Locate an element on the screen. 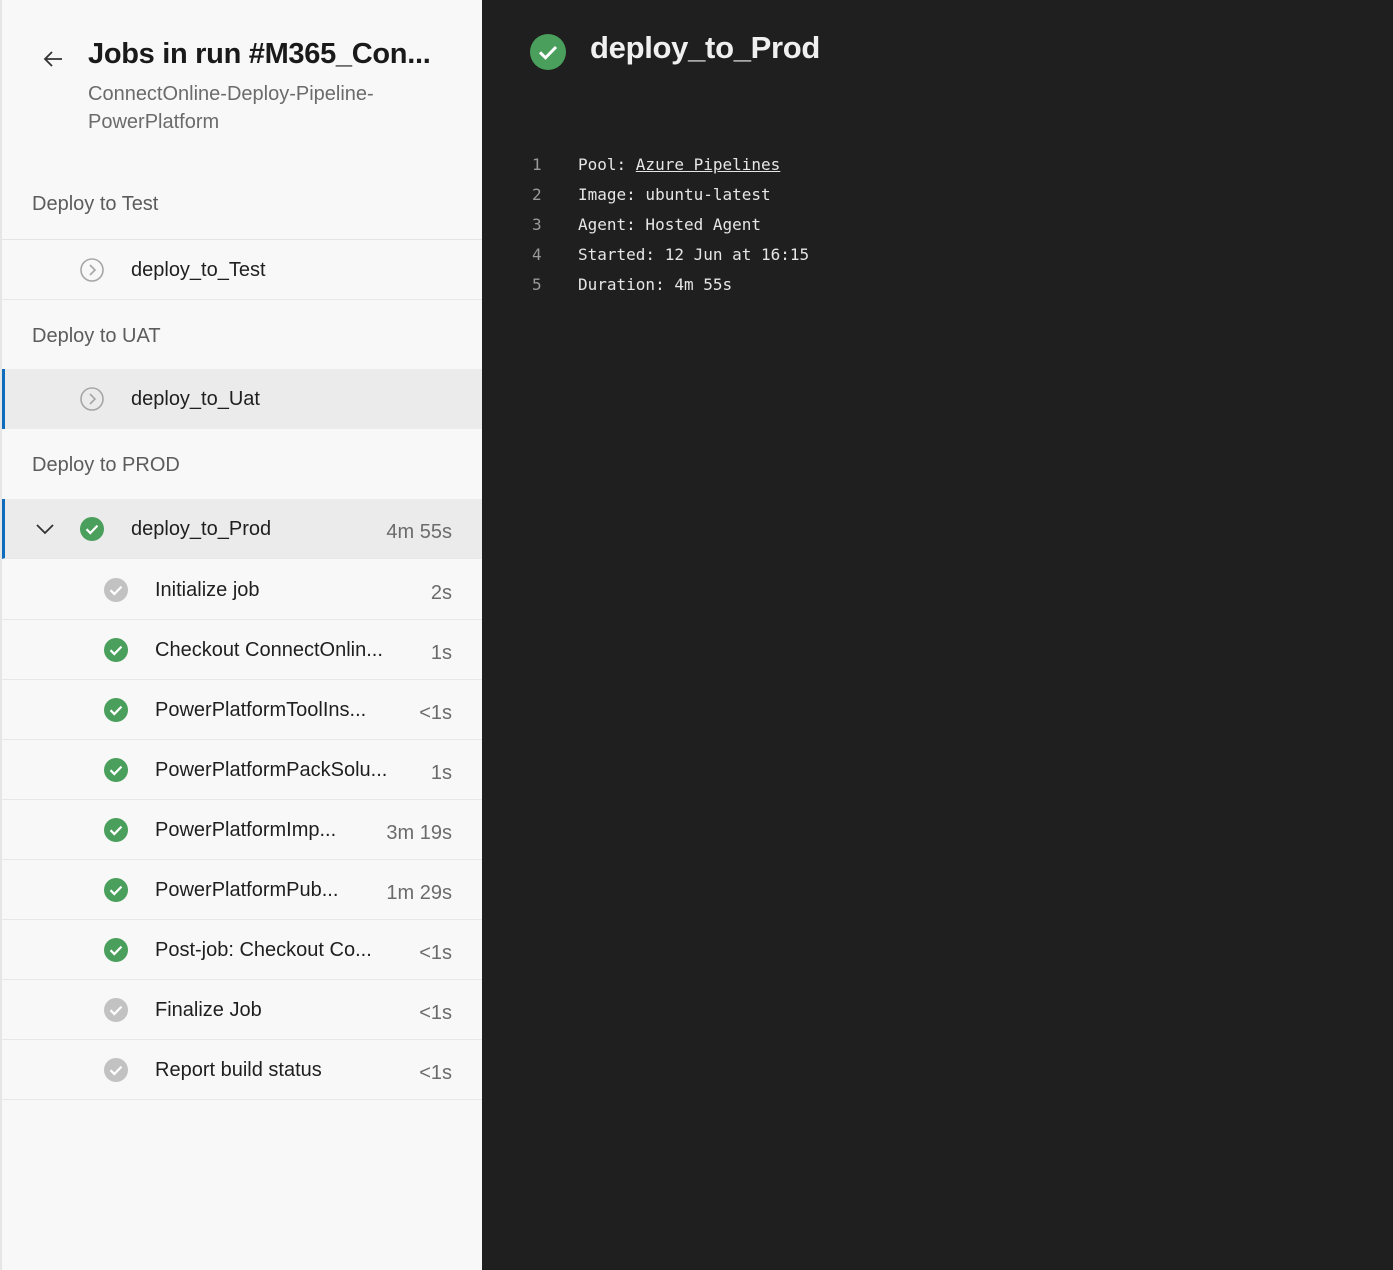 The image size is (1393, 1270). line-number: 1 is located at coordinates (537, 164).